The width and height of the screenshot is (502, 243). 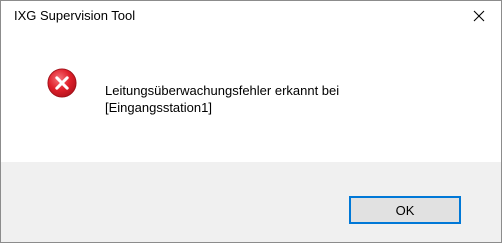 I want to click on ok-button: OK, so click(x=405, y=210).